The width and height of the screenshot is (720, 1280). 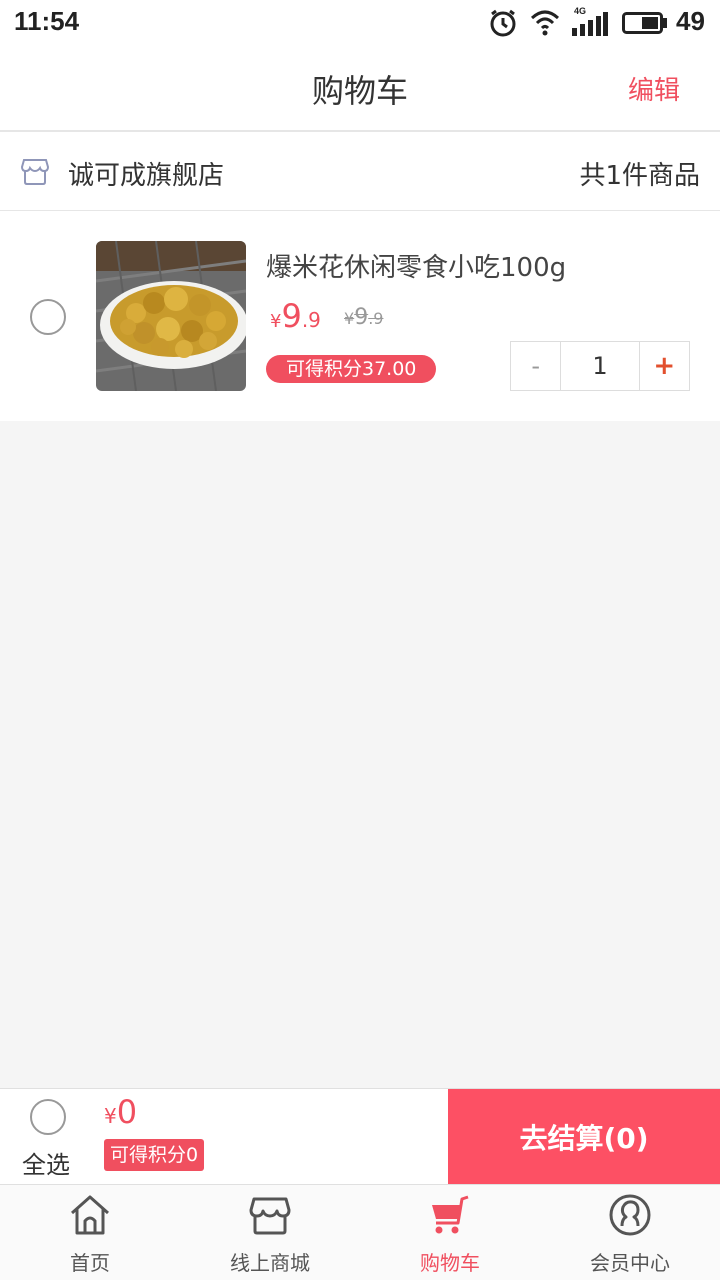 What do you see at coordinates (590, 24) in the screenshot?
I see `signal-icon` at bounding box center [590, 24].